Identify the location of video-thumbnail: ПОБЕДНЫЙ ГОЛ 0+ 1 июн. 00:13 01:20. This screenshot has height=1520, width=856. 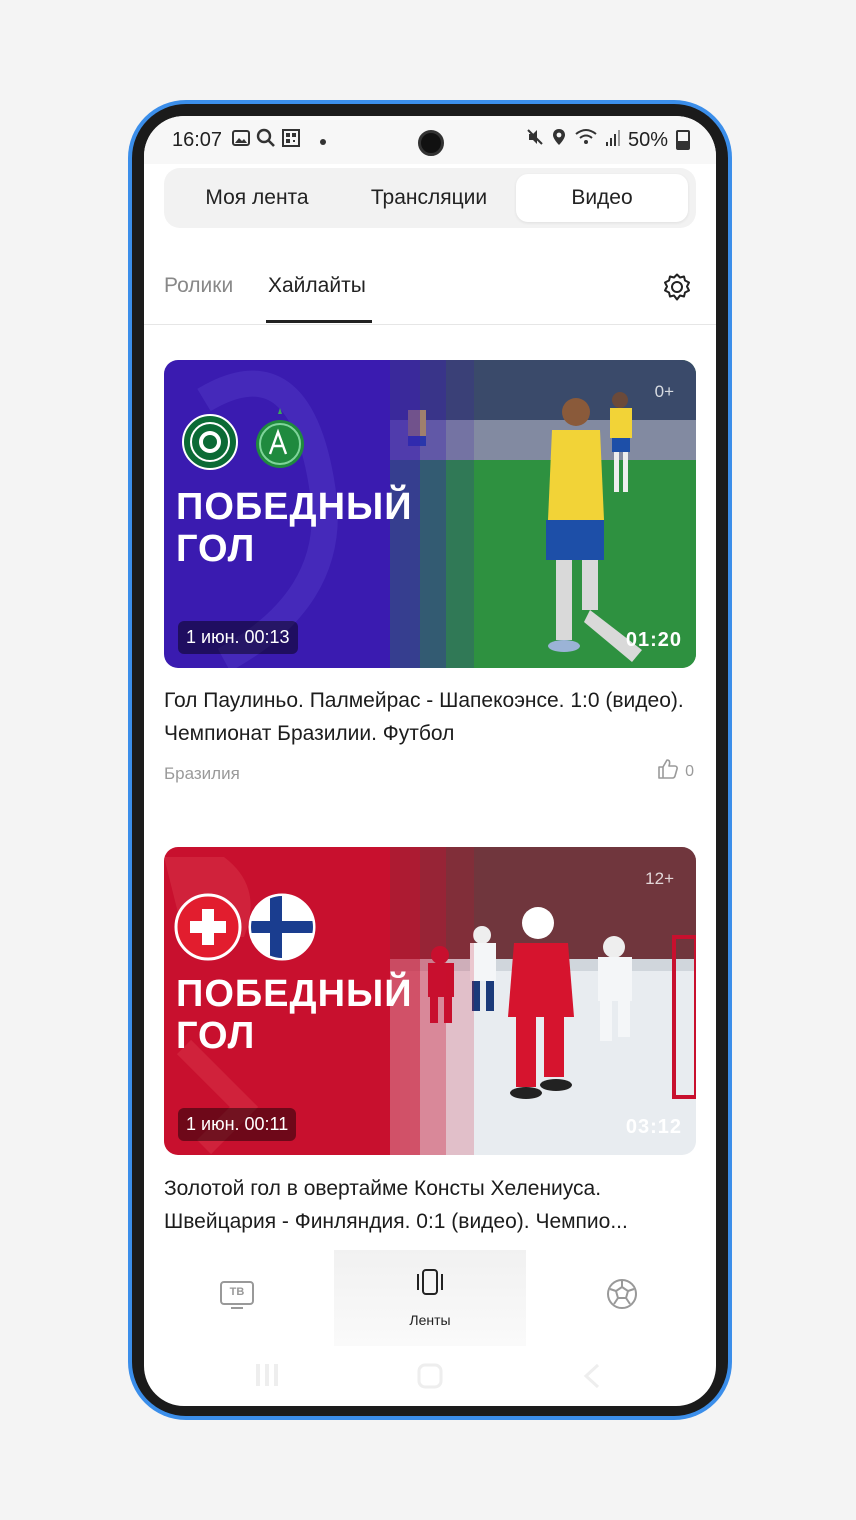
(430, 514).